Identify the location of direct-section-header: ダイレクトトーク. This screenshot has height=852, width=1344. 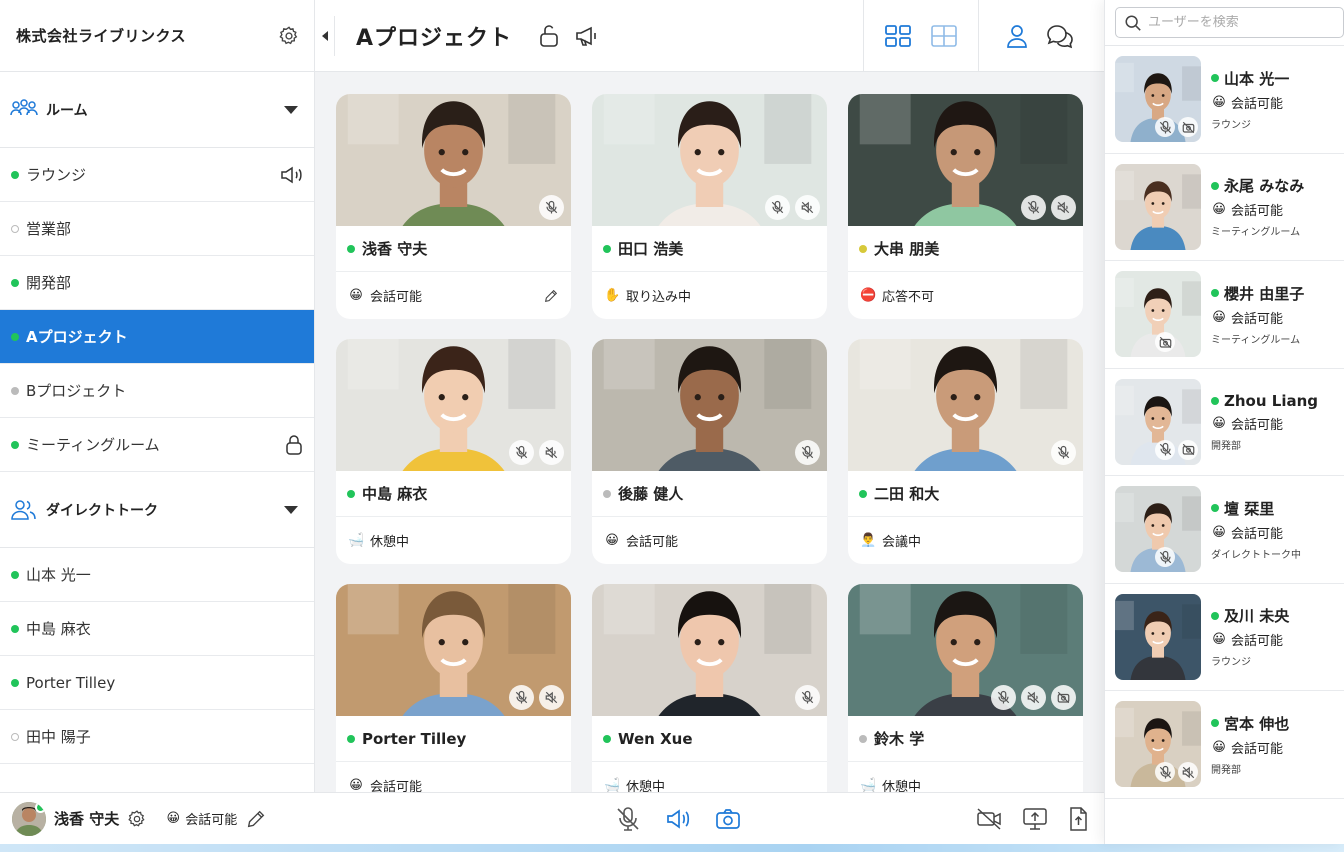
(157, 510).